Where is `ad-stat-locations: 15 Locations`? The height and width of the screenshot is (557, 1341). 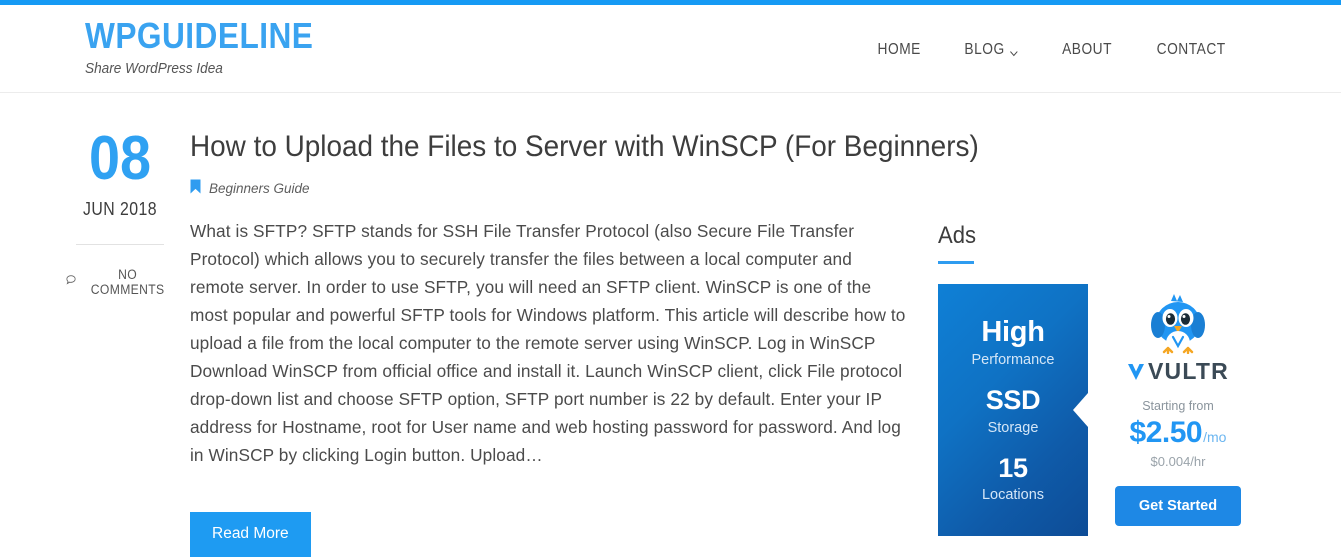
ad-stat-locations: 15 Locations is located at coordinates (1013, 478).